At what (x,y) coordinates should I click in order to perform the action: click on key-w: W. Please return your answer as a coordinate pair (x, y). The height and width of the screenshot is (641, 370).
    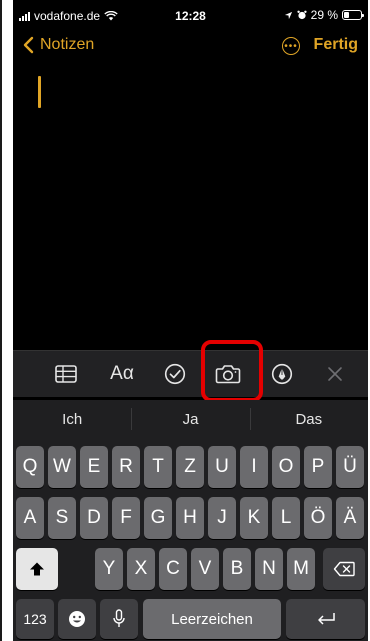
    Looking at the image, I should click on (62, 467).